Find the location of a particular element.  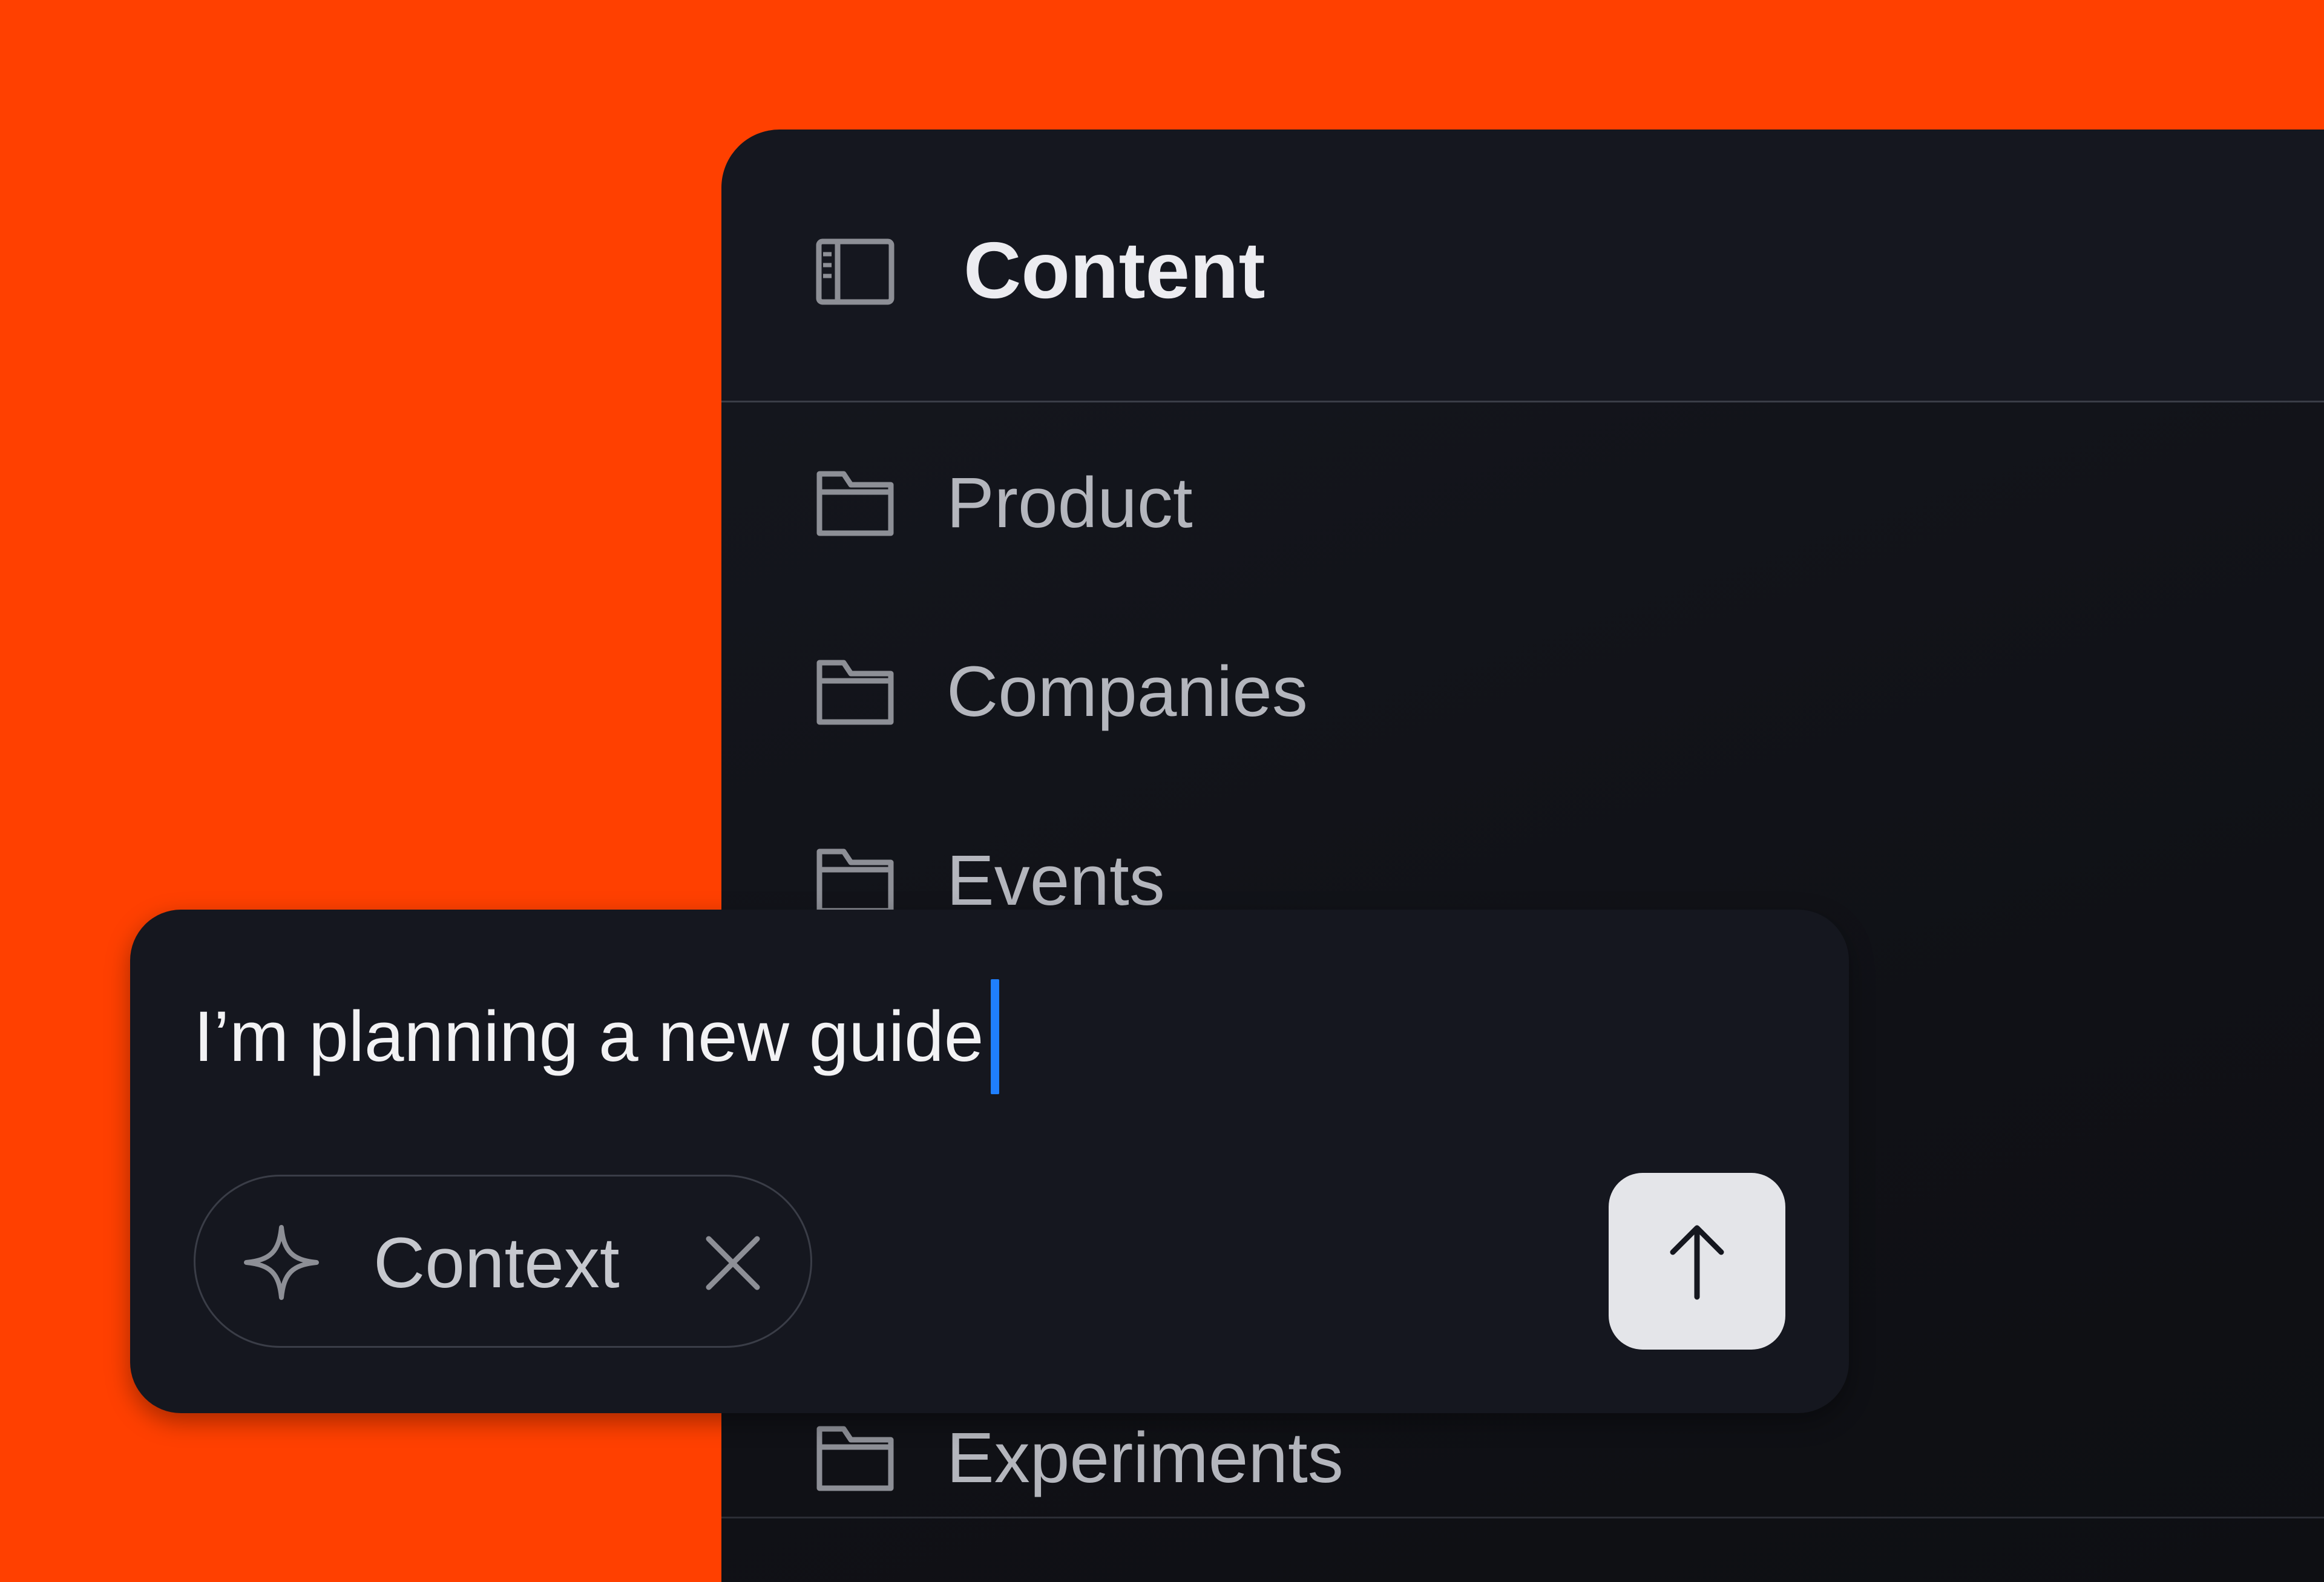

sidebar-toggle-icon is located at coordinates (855, 271).